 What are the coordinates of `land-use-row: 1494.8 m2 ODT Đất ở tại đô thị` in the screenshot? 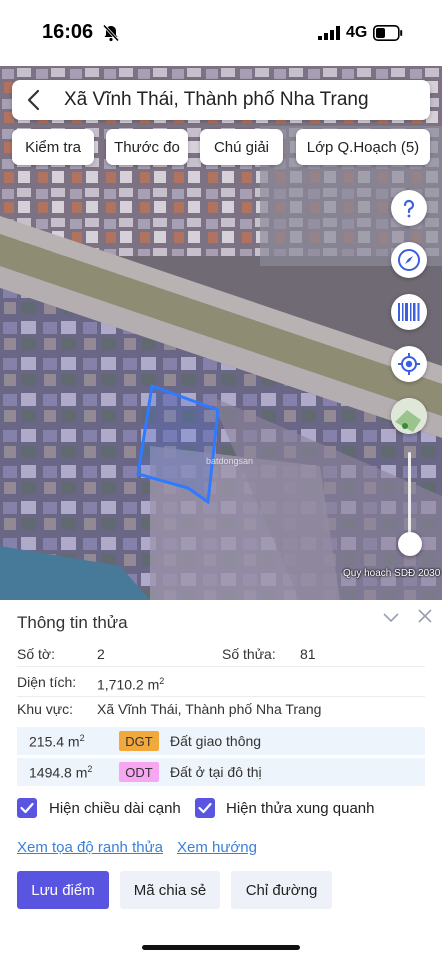 It's located at (221, 772).